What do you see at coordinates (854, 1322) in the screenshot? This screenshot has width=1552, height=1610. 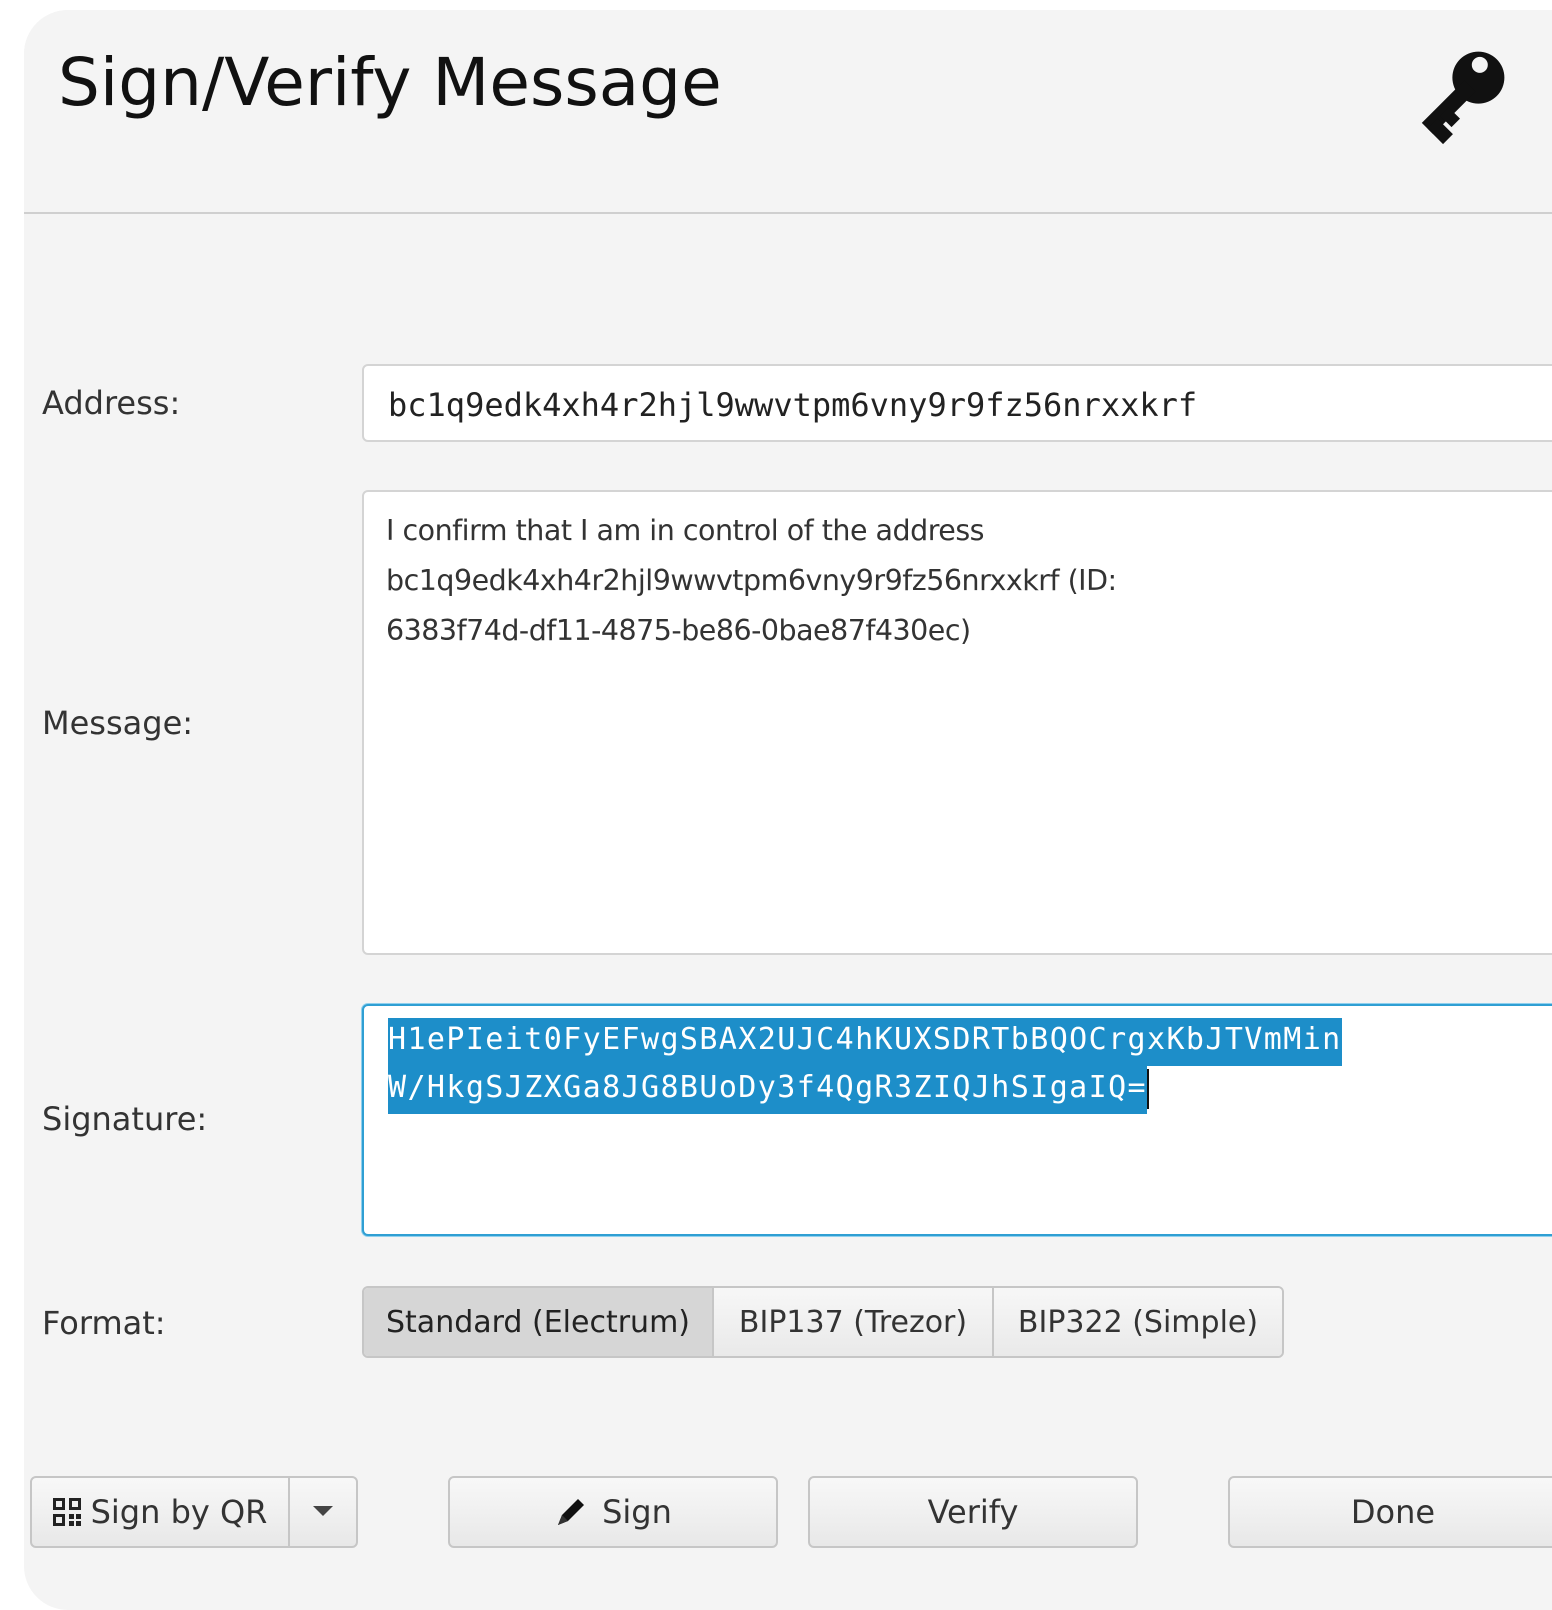 I see `format-option-bip137: BIP137 (Trezor)` at bounding box center [854, 1322].